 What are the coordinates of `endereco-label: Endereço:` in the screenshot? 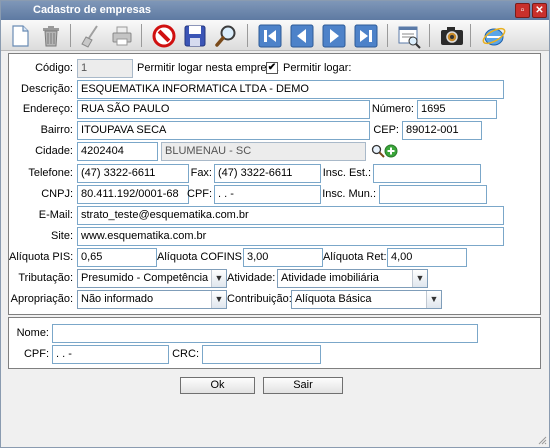 It's located at (47, 109).